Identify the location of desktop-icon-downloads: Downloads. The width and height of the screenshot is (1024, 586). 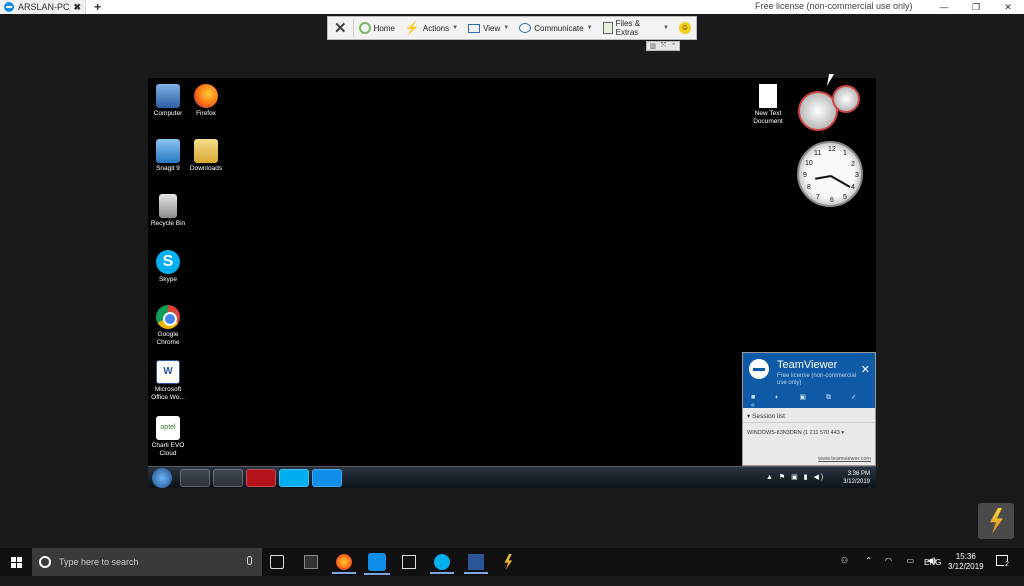
(206, 156).